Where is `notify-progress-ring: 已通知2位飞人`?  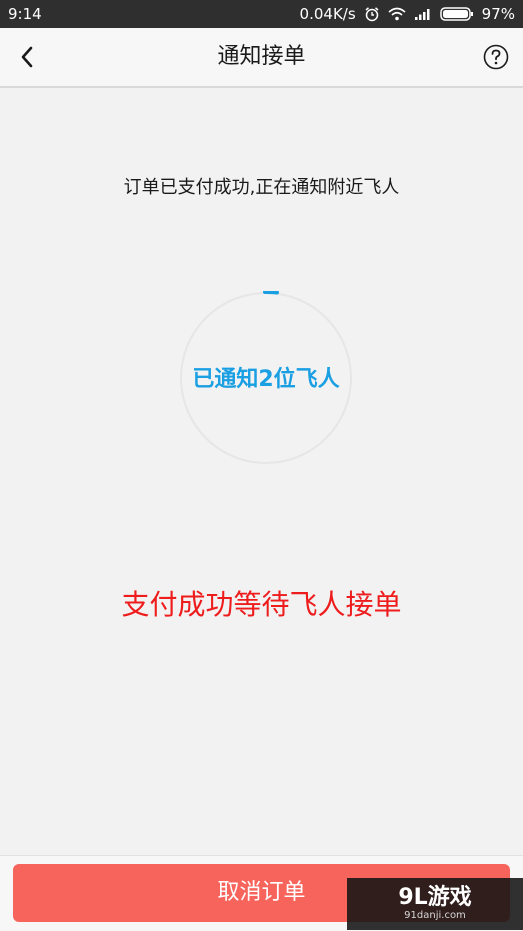 notify-progress-ring: 已通知2位飞人 is located at coordinates (266, 378).